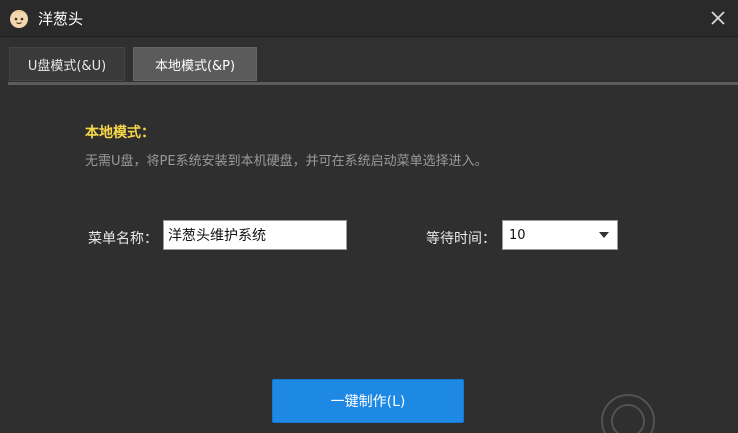 Image resolution: width=738 pixels, height=433 pixels. Describe the element at coordinates (369, 60) in the screenshot. I see `tab-strip: U盘模式(&U) 本地模式(&P)` at that location.